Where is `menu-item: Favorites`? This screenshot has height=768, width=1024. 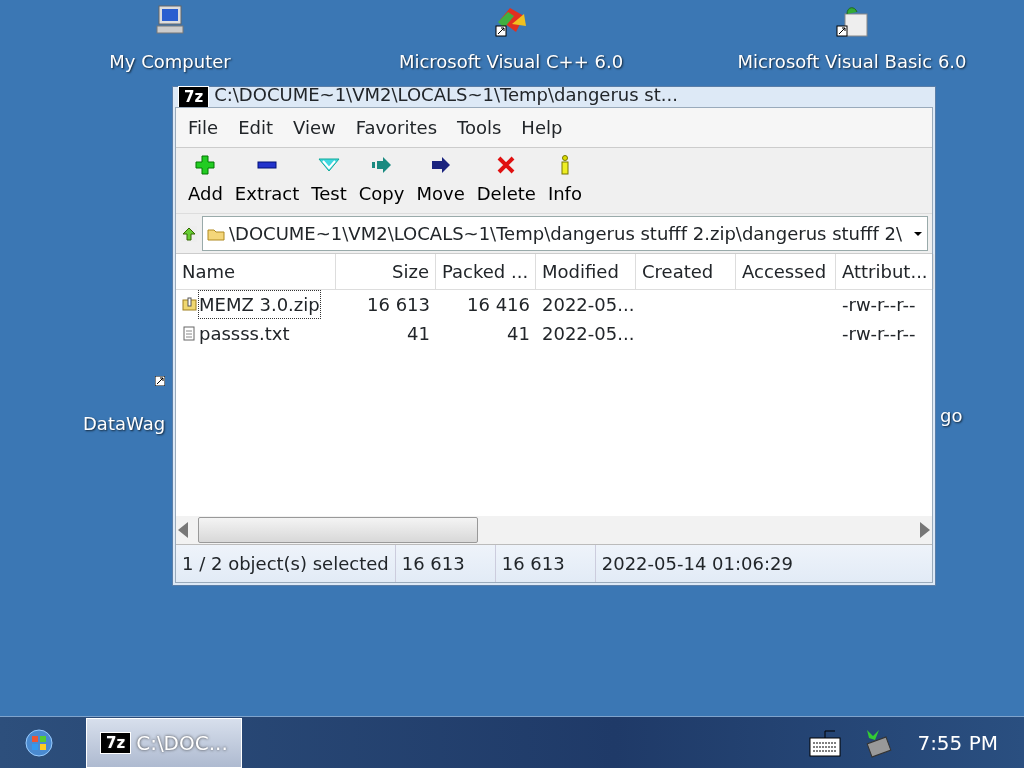
menu-item: Favorites is located at coordinates (396, 127).